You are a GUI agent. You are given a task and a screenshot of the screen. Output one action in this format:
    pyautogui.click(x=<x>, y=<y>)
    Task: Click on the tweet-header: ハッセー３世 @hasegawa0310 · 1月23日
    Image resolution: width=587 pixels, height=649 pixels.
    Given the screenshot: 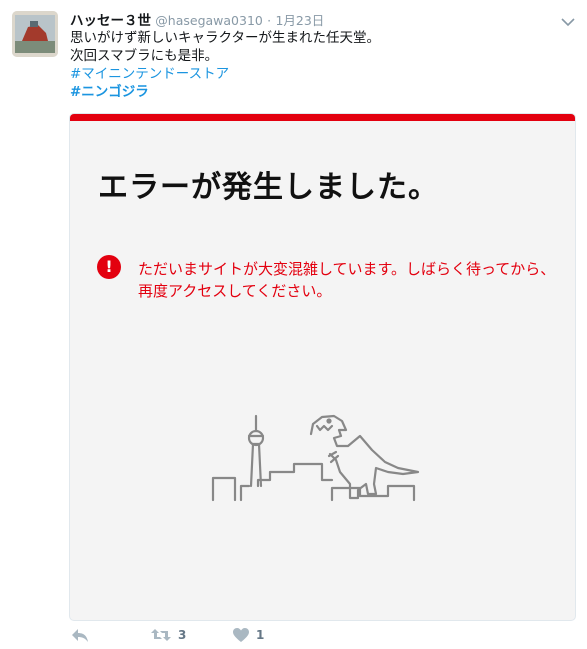 What is the action you would take?
    pyautogui.click(x=197, y=19)
    